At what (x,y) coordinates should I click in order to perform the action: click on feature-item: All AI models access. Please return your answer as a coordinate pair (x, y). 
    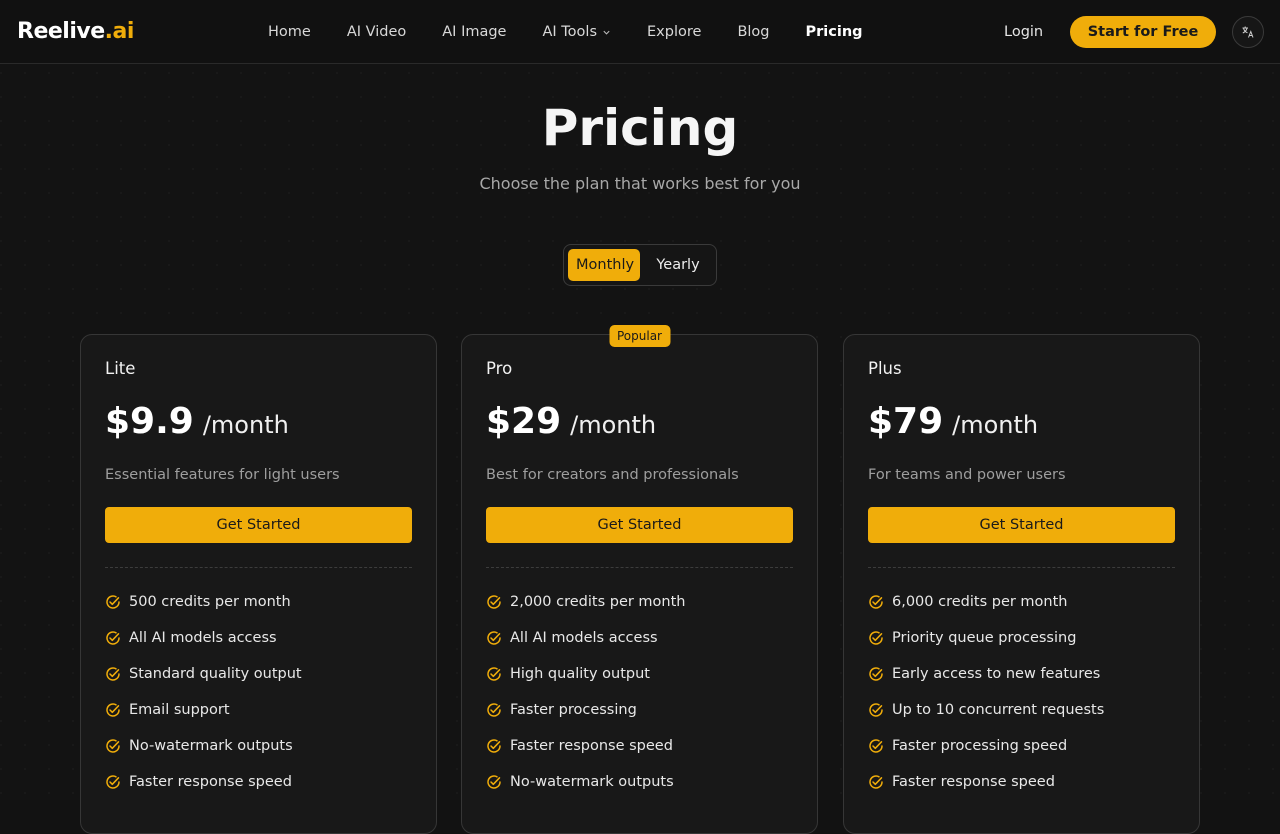
    Looking at the image, I should click on (258, 638).